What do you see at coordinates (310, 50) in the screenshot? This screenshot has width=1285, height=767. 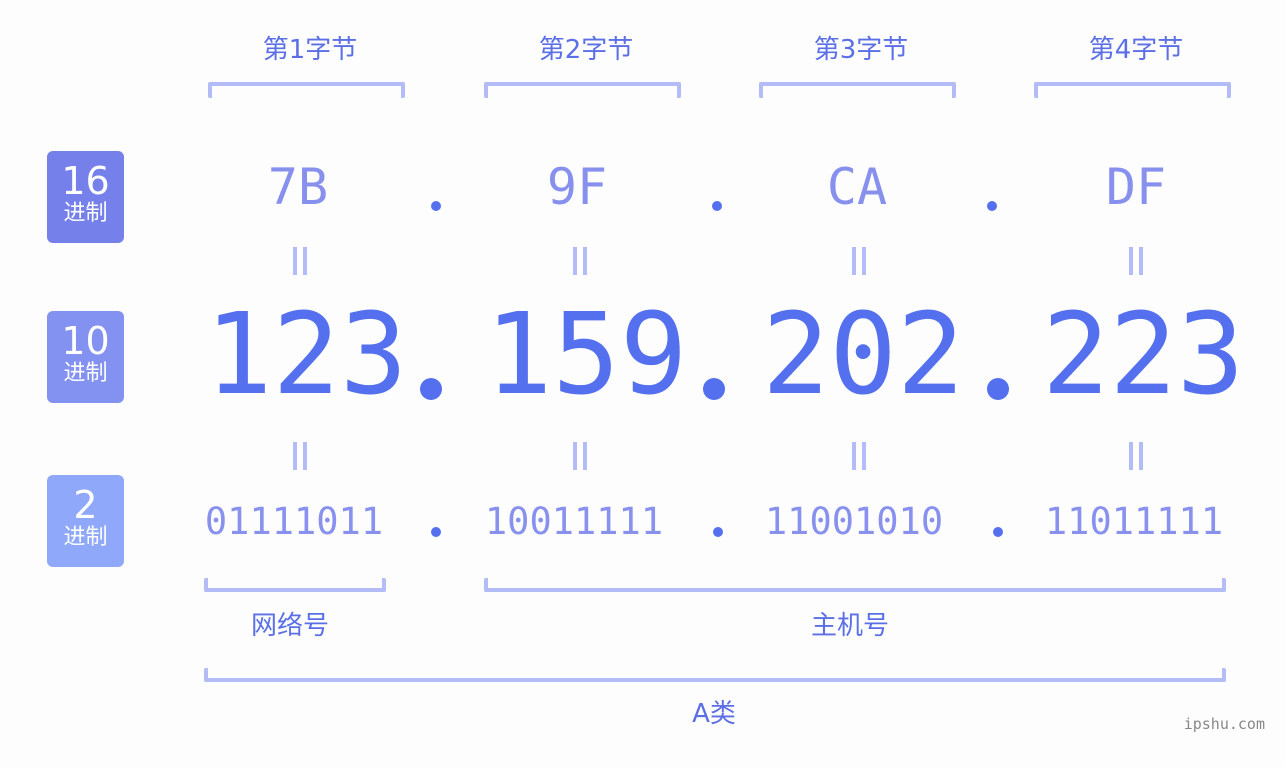 I see `byte-1-title: 第1字节` at bounding box center [310, 50].